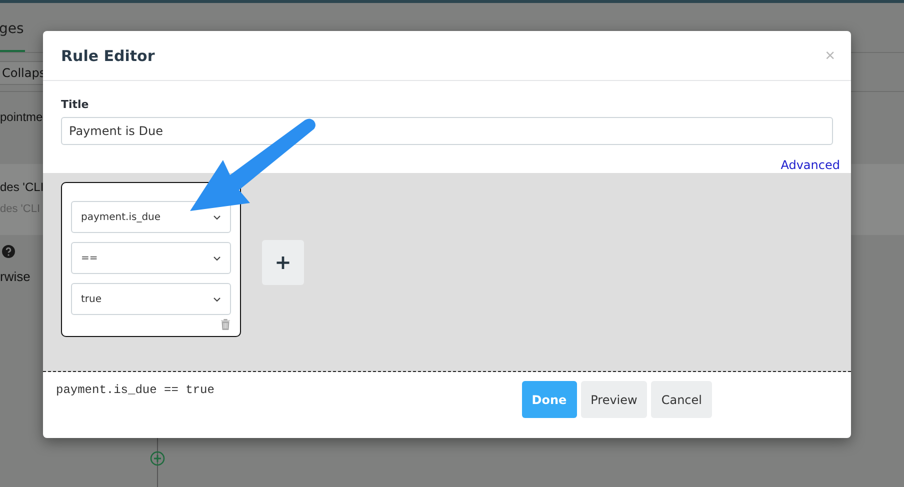 Image resolution: width=904 pixels, height=487 pixels. I want to click on dialog-button: Preview, so click(614, 399).